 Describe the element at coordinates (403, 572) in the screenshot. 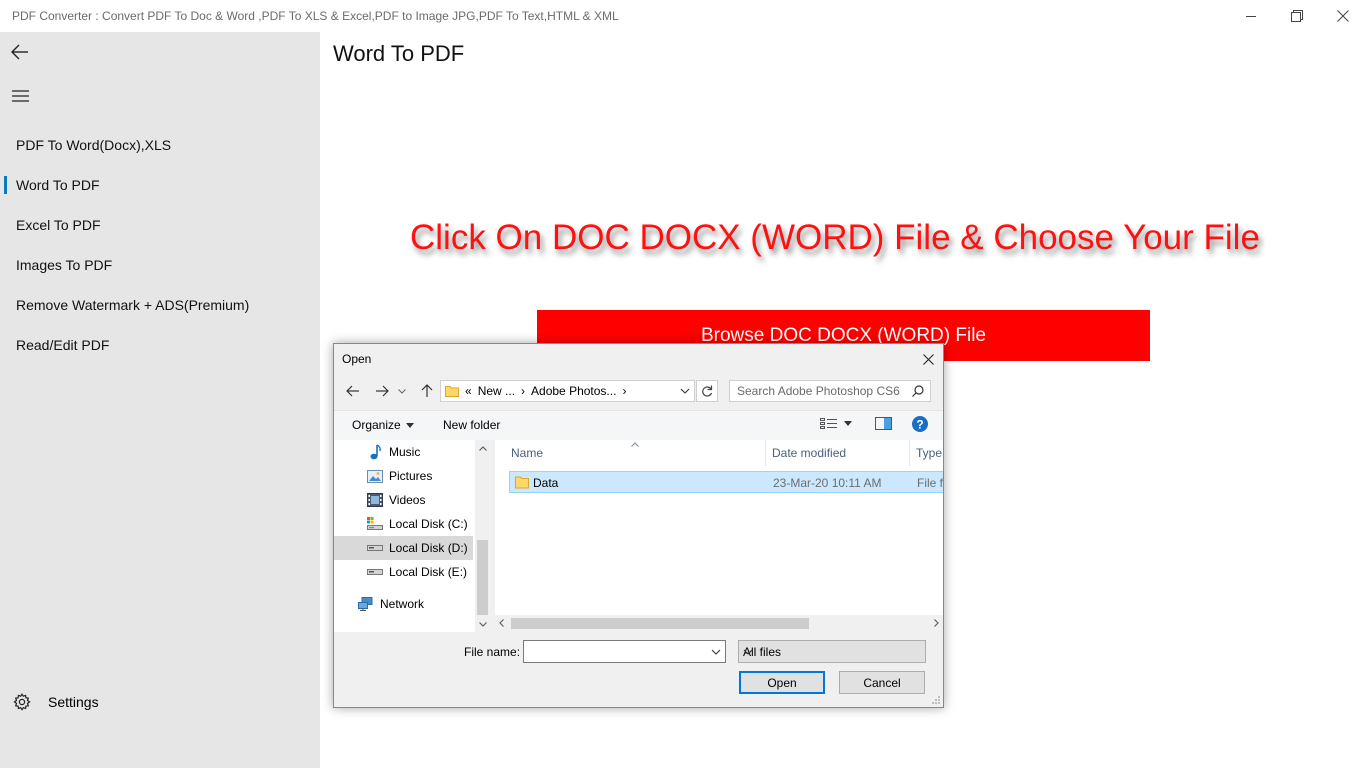

I see `tree-item-local-disk-e: Local Disk (E:)` at that location.